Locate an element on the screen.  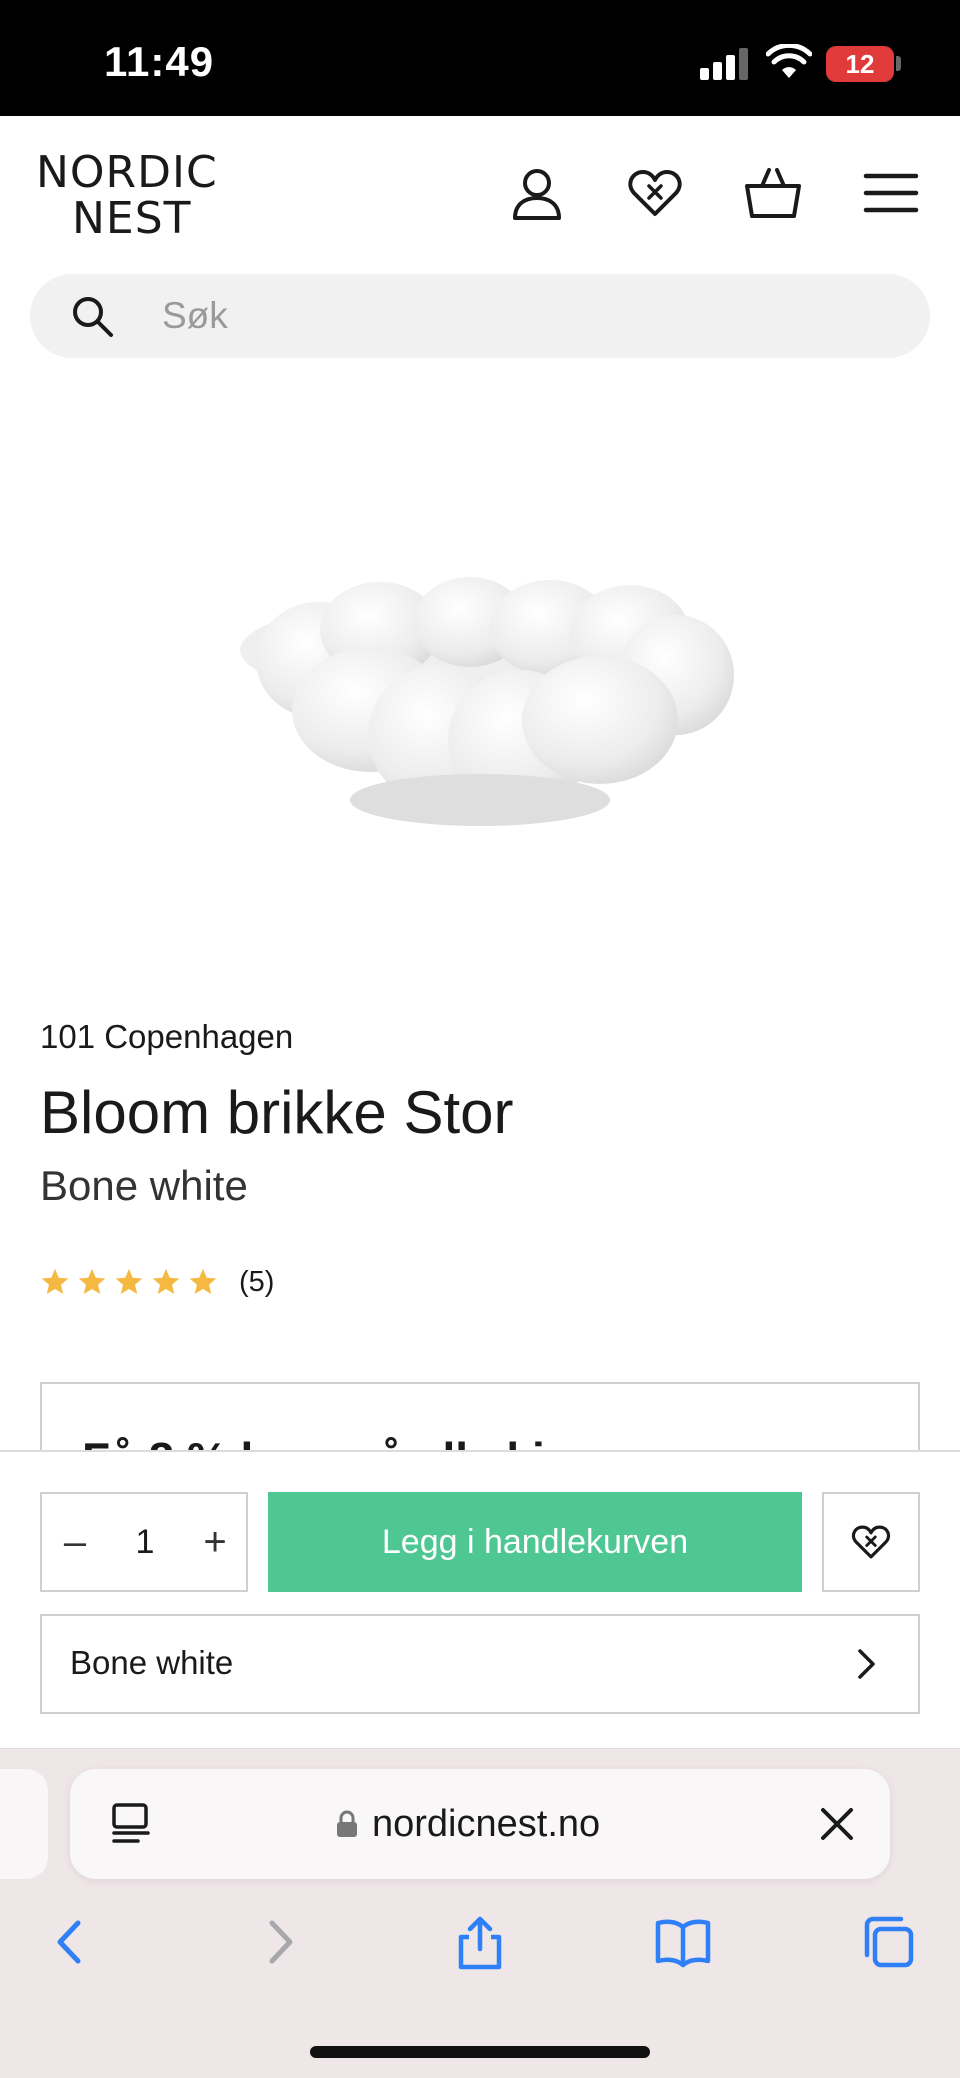
share-button is located at coordinates (480, 1942).